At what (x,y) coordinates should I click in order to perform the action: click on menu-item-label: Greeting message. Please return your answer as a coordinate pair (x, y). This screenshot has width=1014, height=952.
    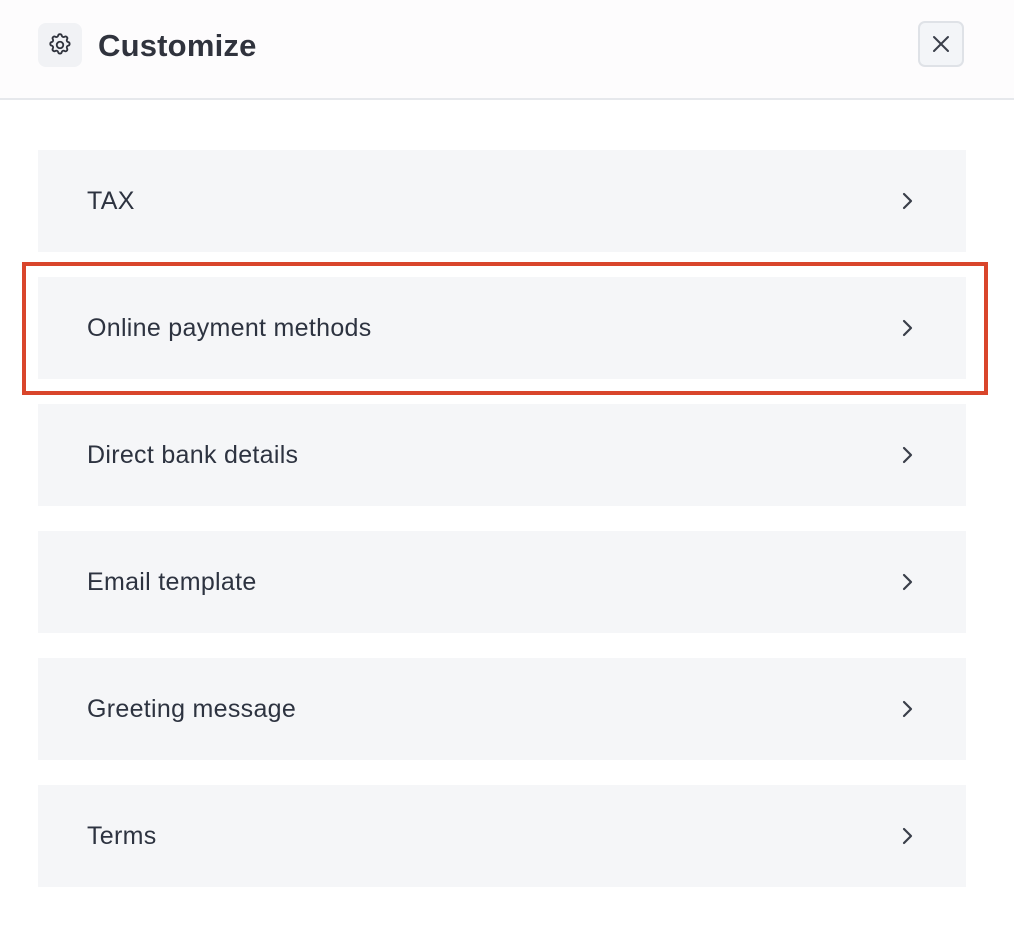
    Looking at the image, I should click on (192, 709).